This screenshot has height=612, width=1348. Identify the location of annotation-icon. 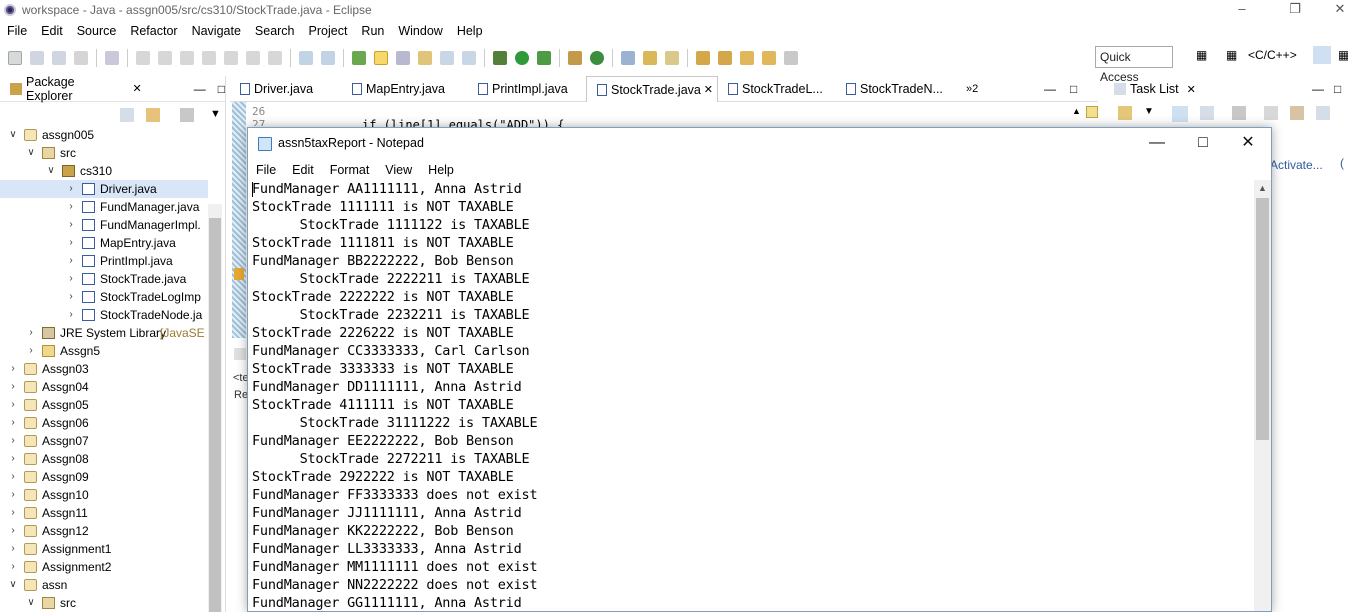
(425, 58).